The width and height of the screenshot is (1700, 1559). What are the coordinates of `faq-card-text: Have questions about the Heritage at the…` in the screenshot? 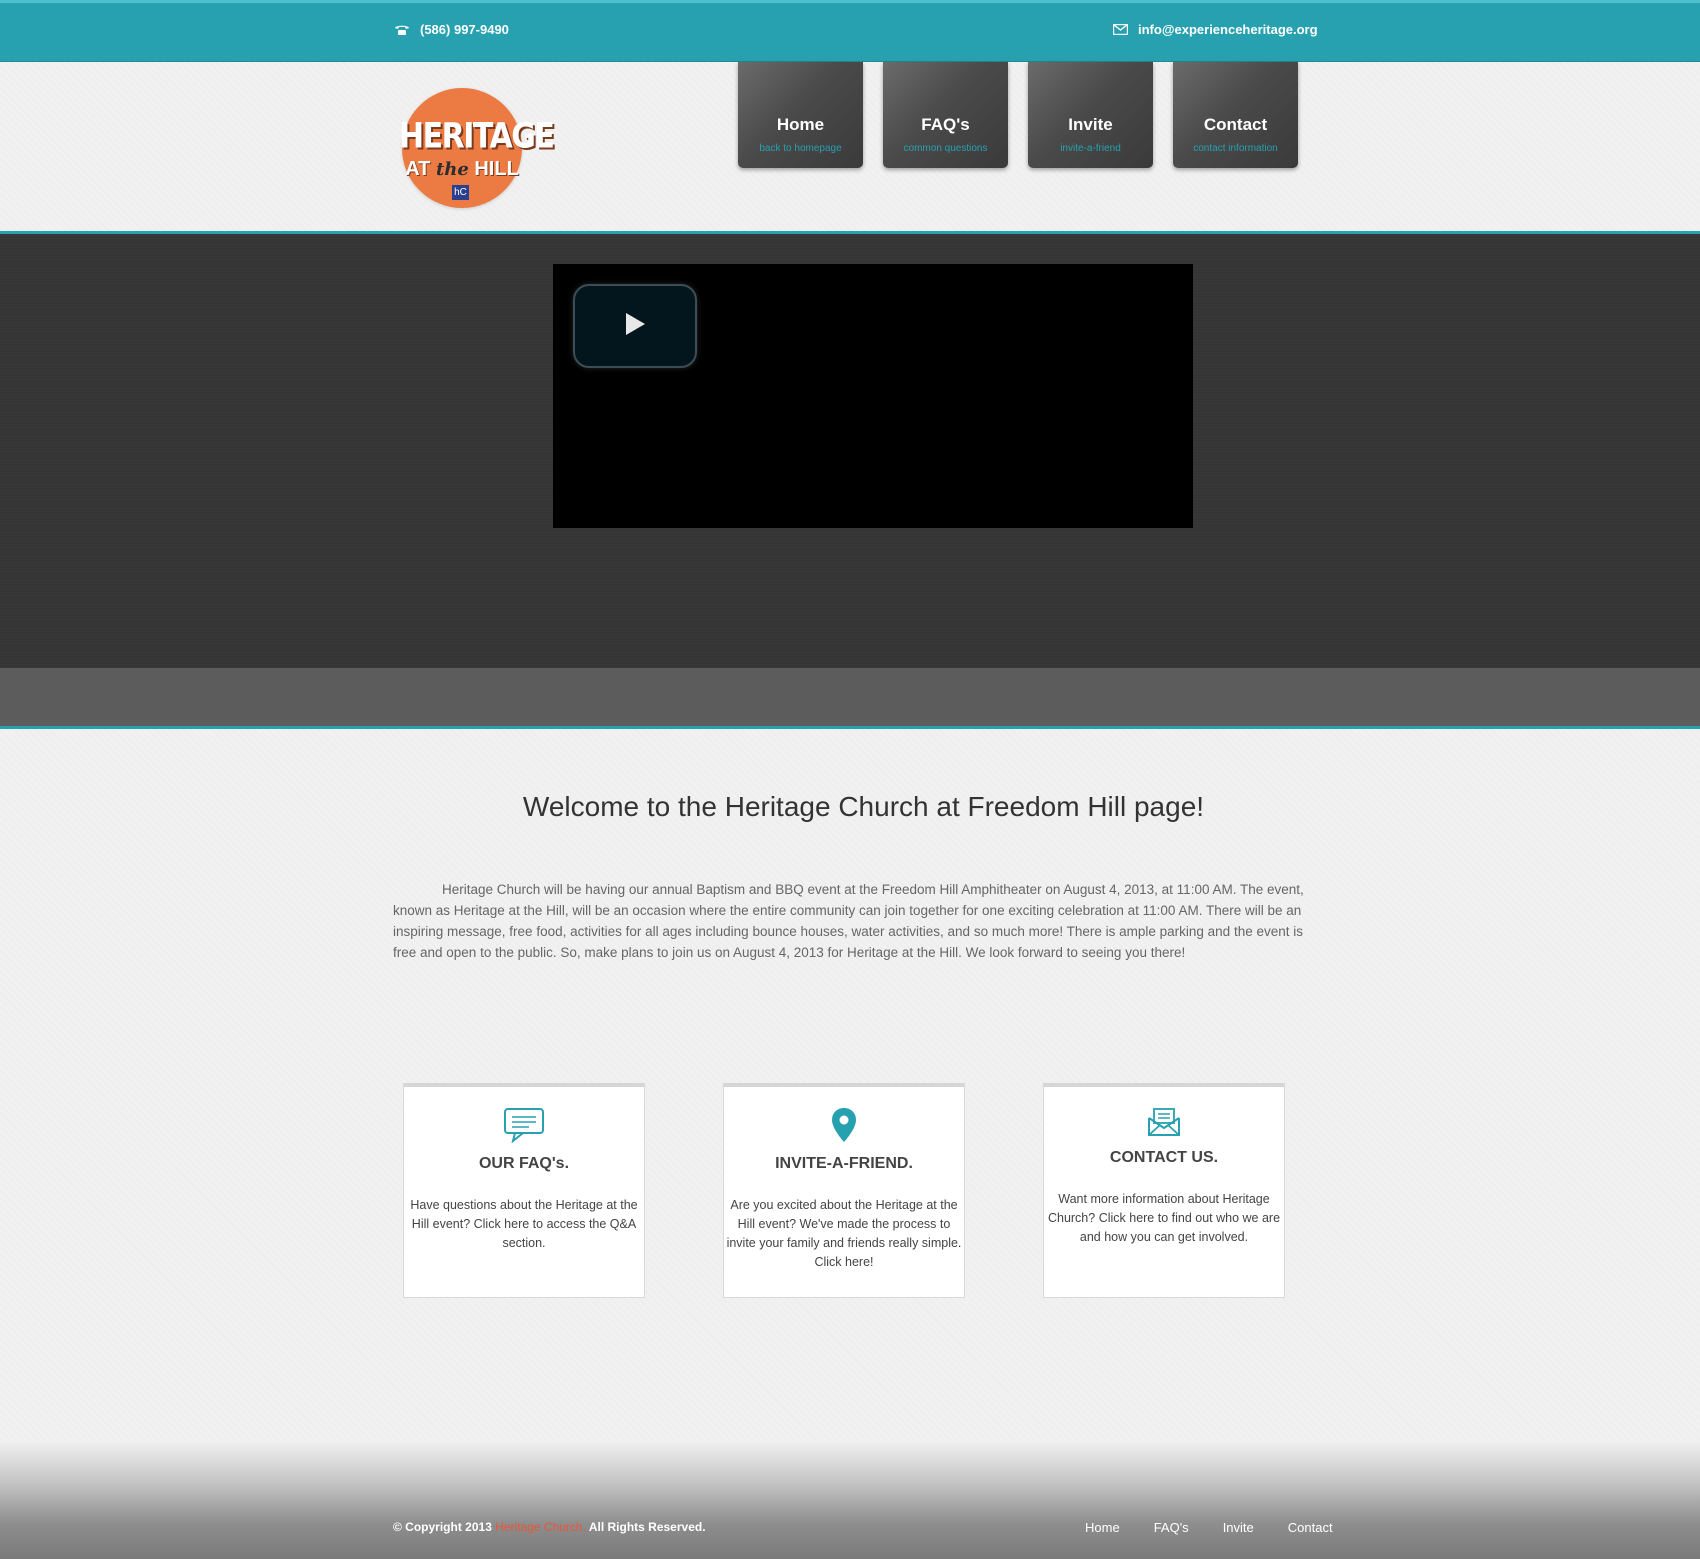 It's located at (524, 1224).